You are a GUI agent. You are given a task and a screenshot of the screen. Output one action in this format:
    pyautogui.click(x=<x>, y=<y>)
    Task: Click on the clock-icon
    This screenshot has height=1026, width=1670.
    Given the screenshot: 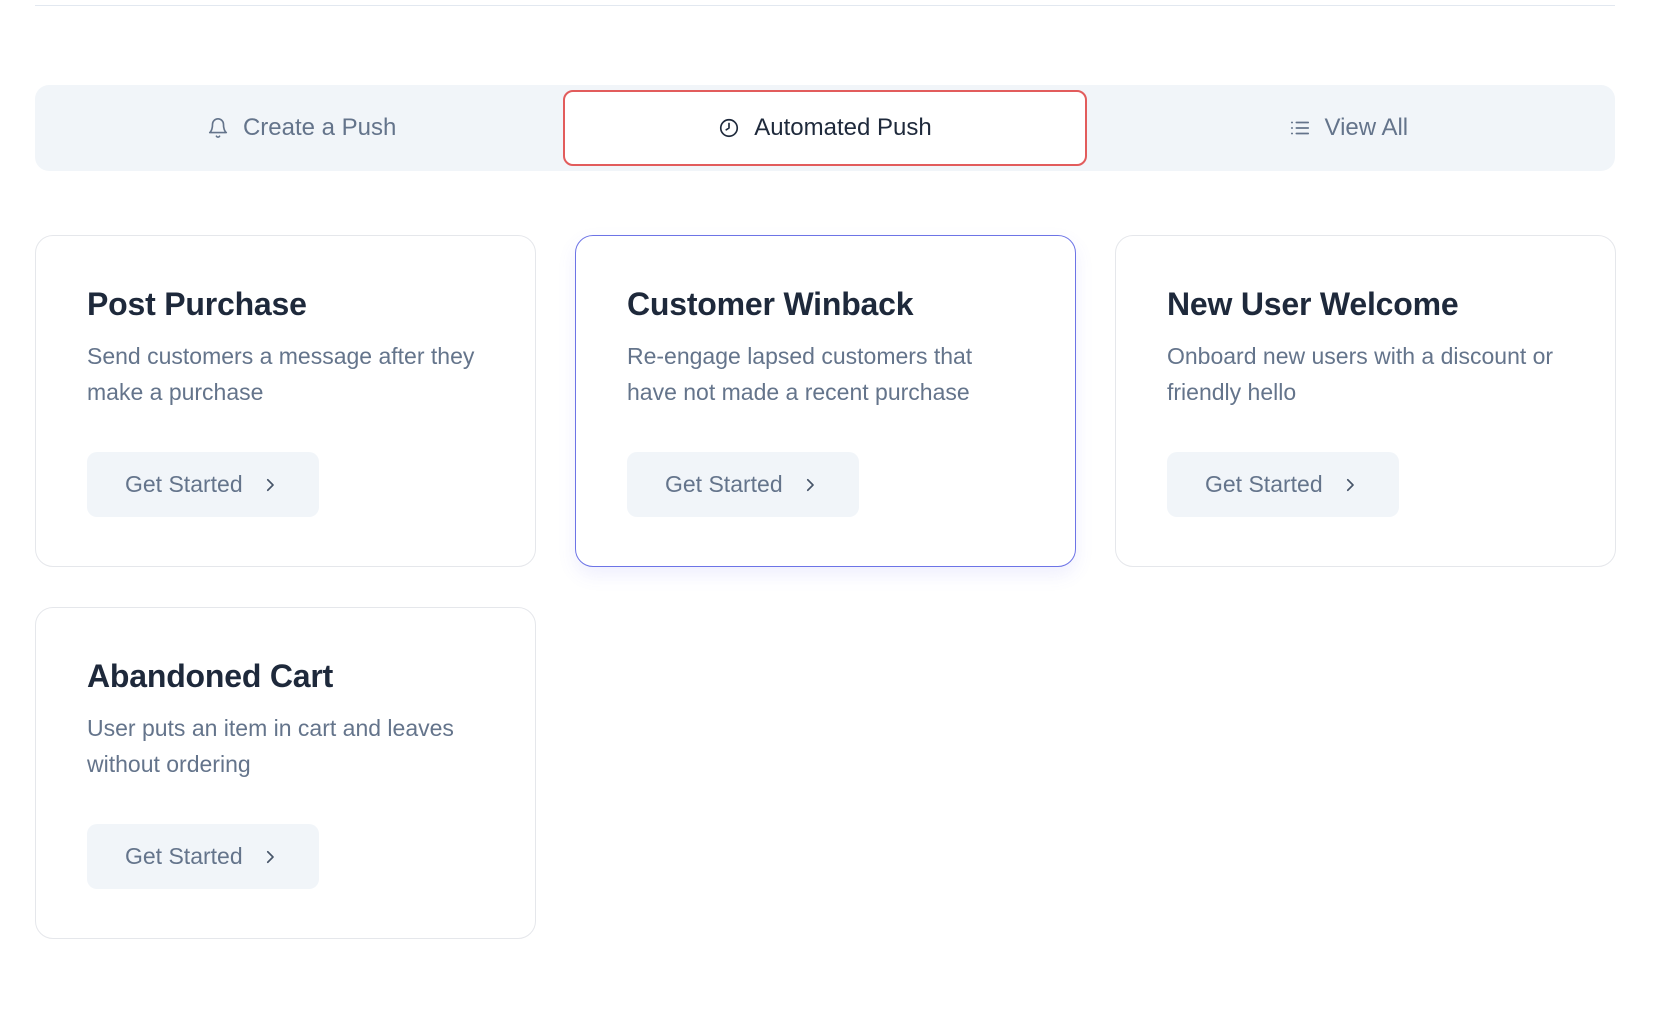 What is the action you would take?
    pyautogui.click(x=729, y=128)
    